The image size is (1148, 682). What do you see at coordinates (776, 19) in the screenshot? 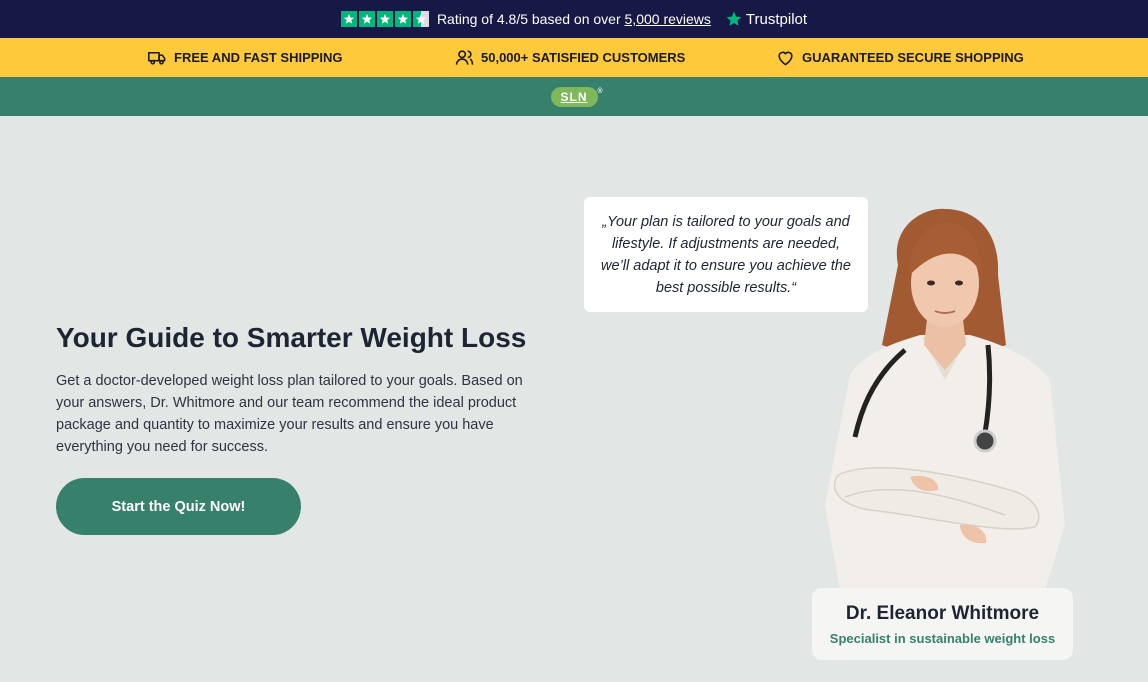
I see `trustpilot-brand-text: Trustpilot` at bounding box center [776, 19].